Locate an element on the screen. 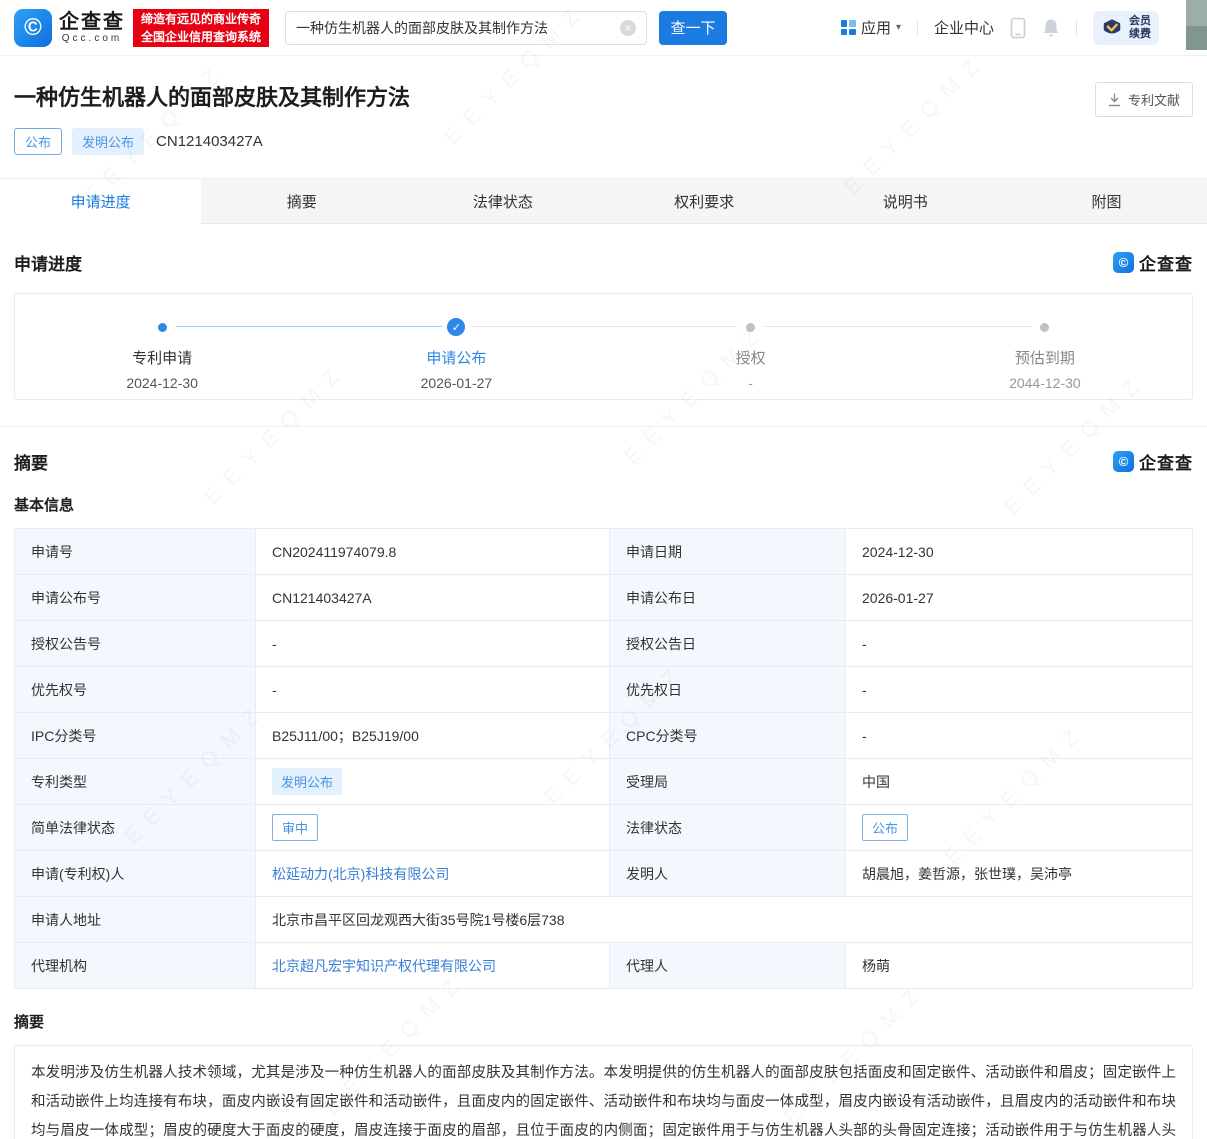 The height and width of the screenshot is (1139, 1207). search-box: × is located at coordinates (466, 27).